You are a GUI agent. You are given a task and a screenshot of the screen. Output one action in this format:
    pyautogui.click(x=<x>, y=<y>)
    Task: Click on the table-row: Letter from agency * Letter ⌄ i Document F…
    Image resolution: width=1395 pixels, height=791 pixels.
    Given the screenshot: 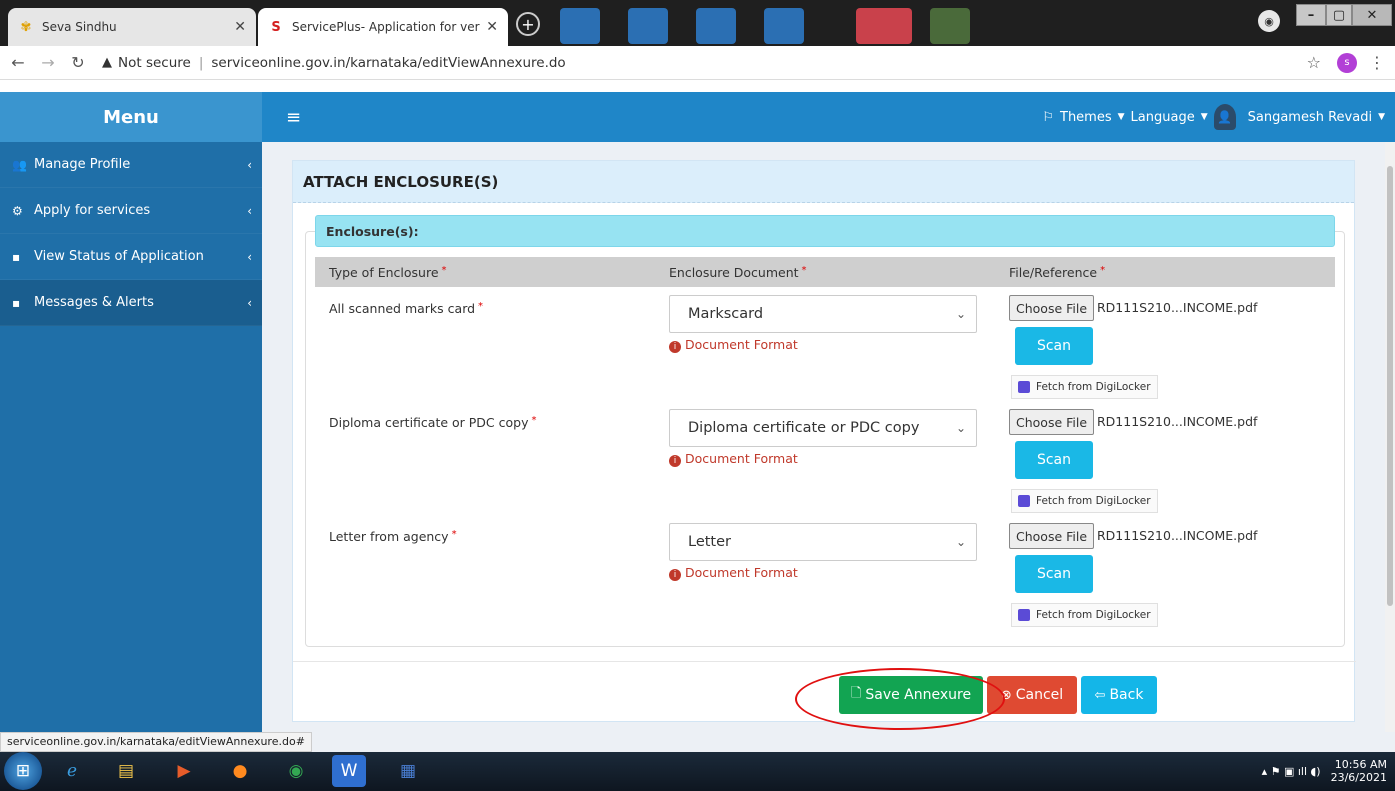 What is the action you would take?
    pyautogui.click(x=825, y=578)
    